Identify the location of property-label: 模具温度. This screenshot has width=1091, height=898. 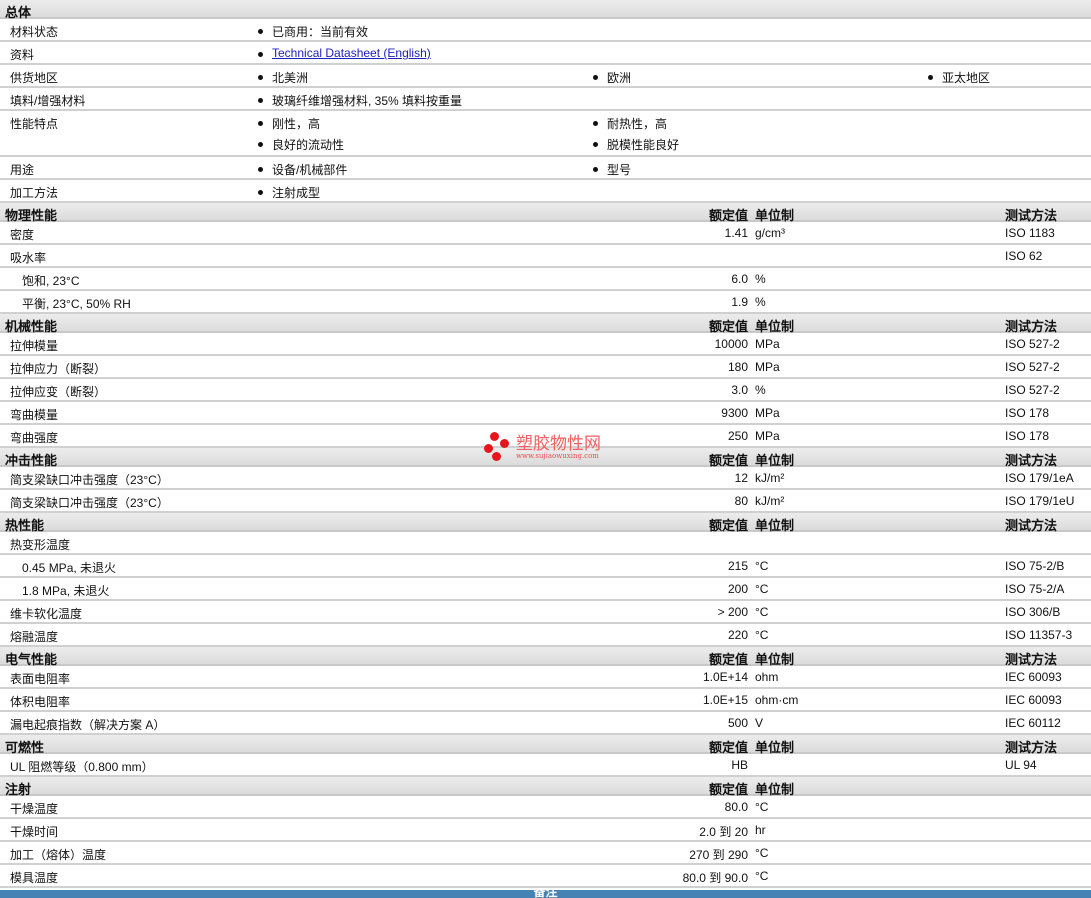
(34, 878).